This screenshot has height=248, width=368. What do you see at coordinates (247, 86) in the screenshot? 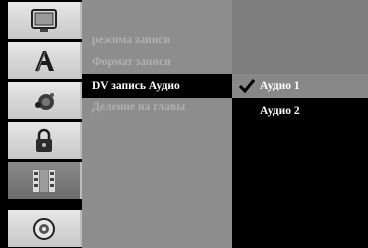
I see `checkmark-icon` at bounding box center [247, 86].